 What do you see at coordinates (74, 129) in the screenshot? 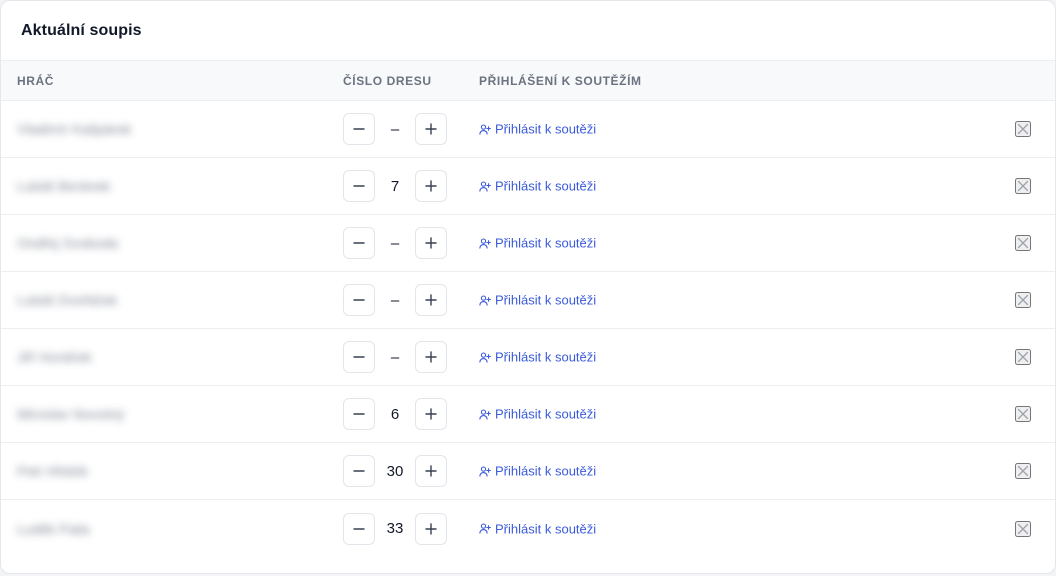
I see `player-name: Vladimír Kašpárek` at bounding box center [74, 129].